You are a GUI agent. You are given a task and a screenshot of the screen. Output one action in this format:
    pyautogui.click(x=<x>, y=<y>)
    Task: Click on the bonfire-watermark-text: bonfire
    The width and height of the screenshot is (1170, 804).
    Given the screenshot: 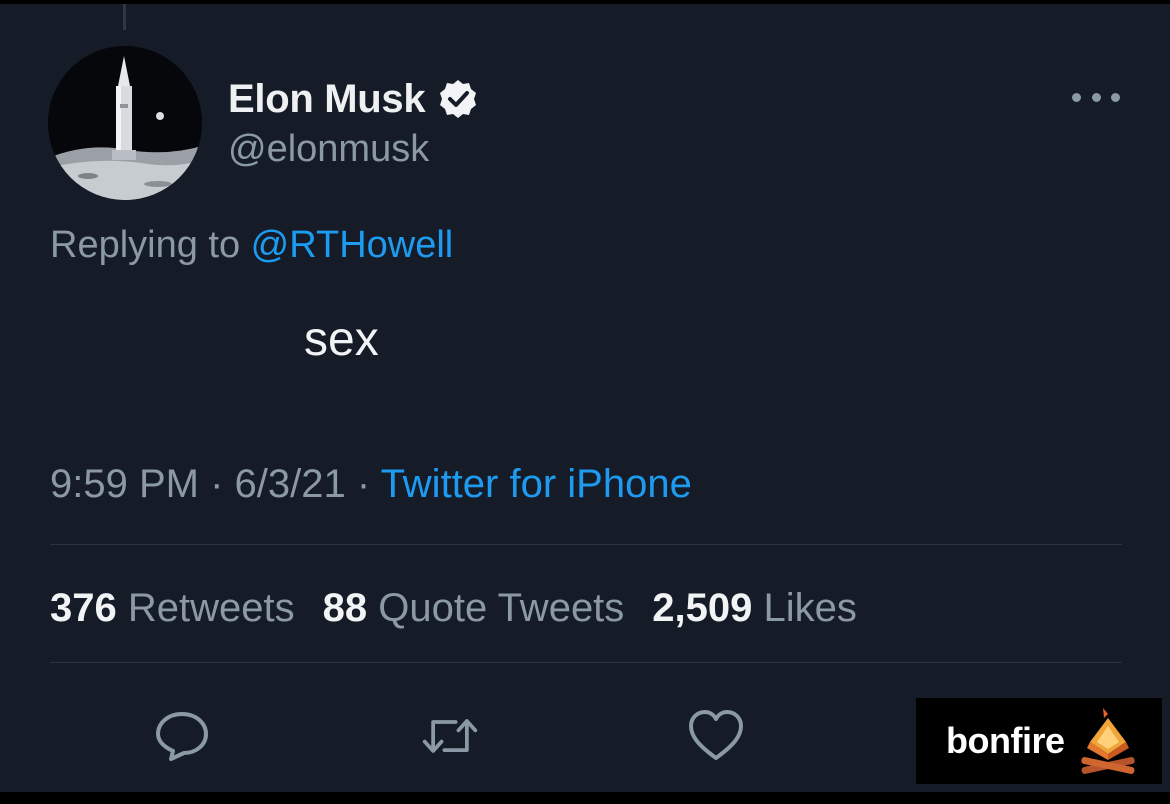 What is the action you would take?
    pyautogui.click(x=1005, y=740)
    